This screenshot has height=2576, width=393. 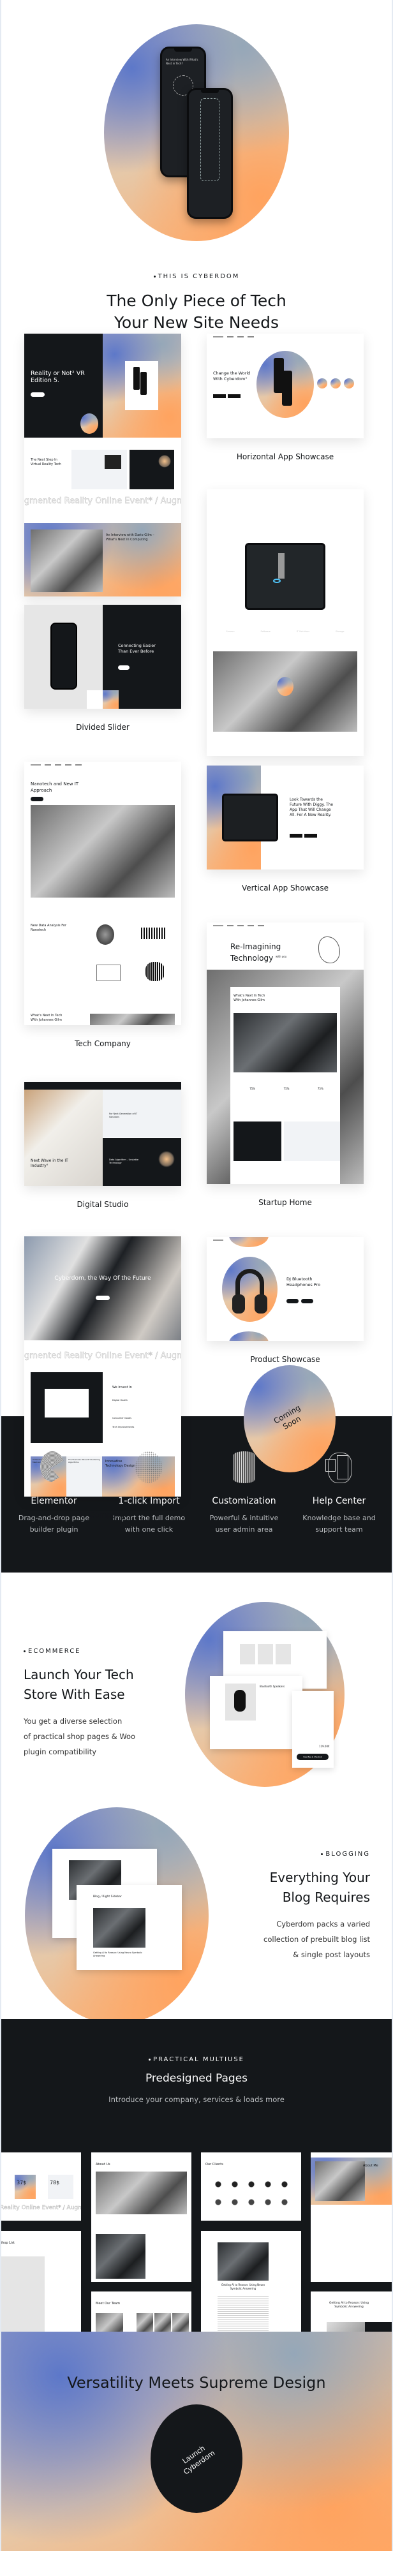 I want to click on main-home-sub: The Next Step In Virtual Reality Tech, so click(x=46, y=462).